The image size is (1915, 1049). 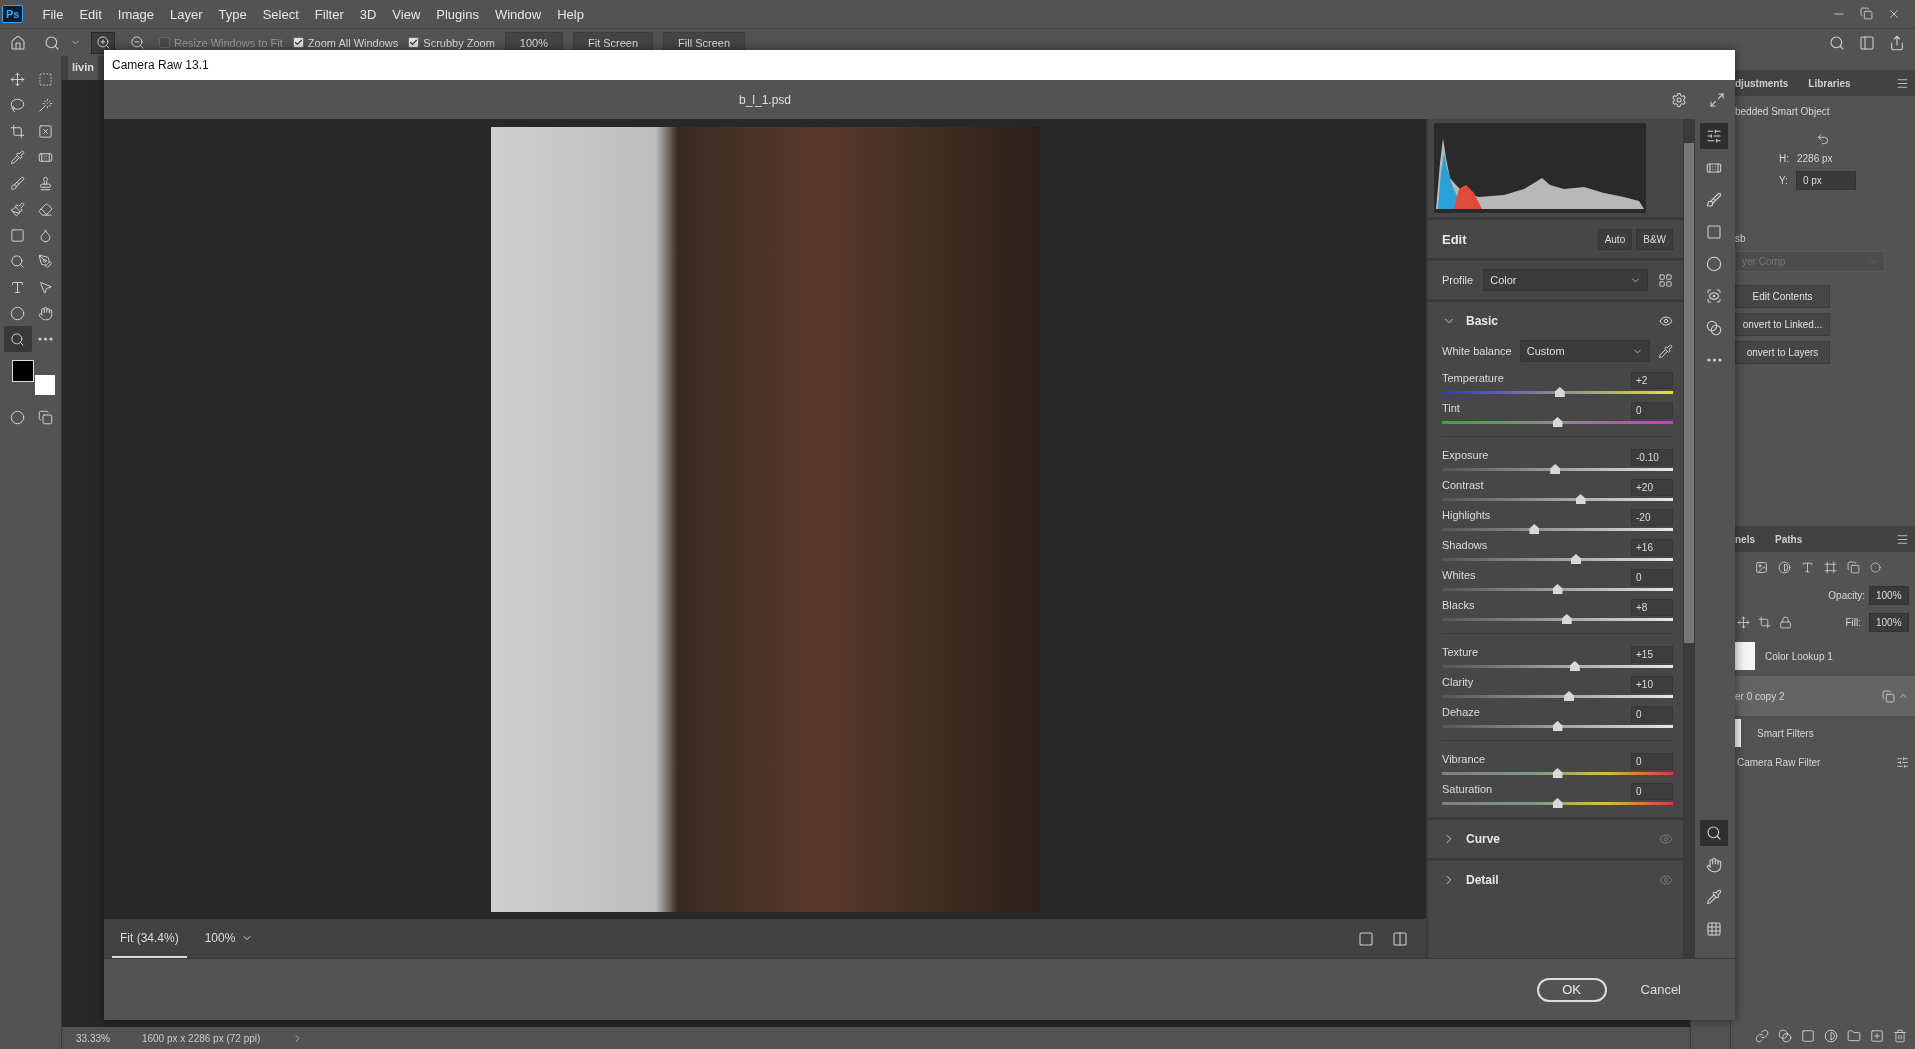 What do you see at coordinates (1854, 1036) in the screenshot?
I see `folder-icon` at bounding box center [1854, 1036].